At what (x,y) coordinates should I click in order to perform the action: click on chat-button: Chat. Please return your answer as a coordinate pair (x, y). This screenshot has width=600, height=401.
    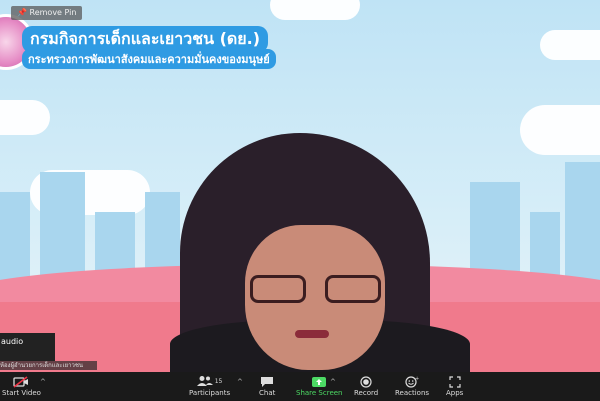
    Looking at the image, I should click on (267, 386).